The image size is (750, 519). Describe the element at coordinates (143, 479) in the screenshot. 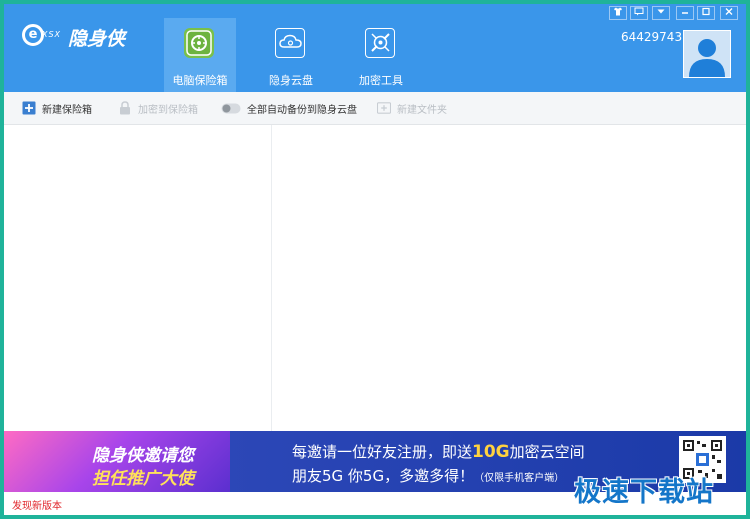

I see `banner-promo-subtitle: 担任推广大使` at that location.